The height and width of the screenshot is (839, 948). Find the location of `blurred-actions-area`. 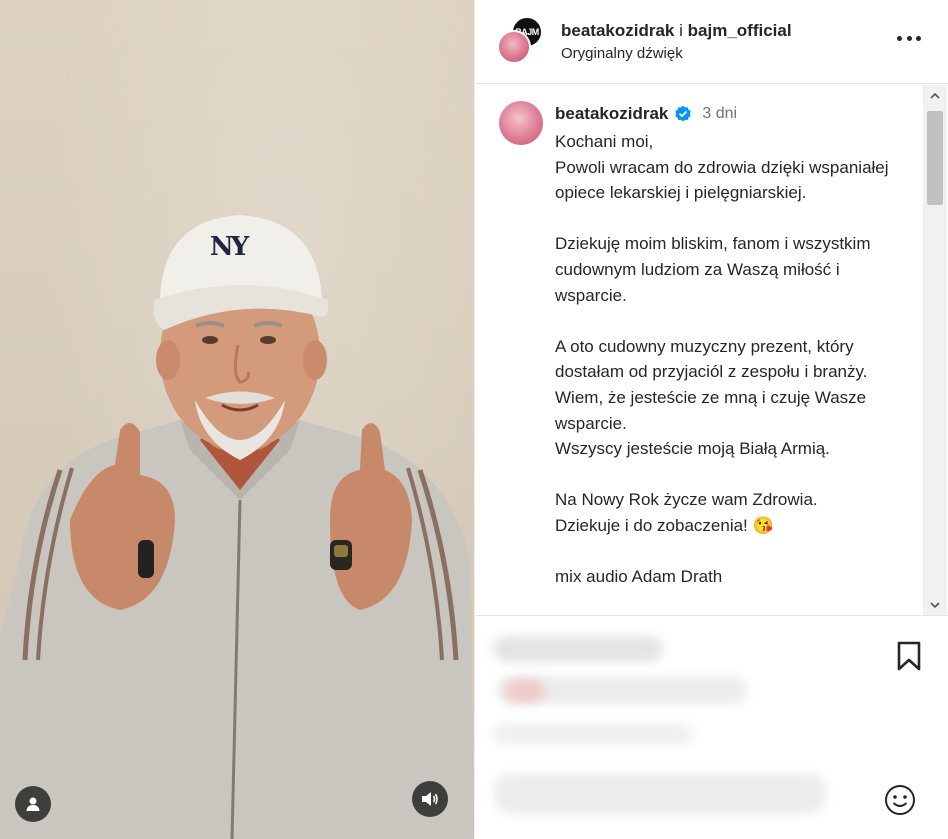

blurred-actions-area is located at coordinates (711, 727).